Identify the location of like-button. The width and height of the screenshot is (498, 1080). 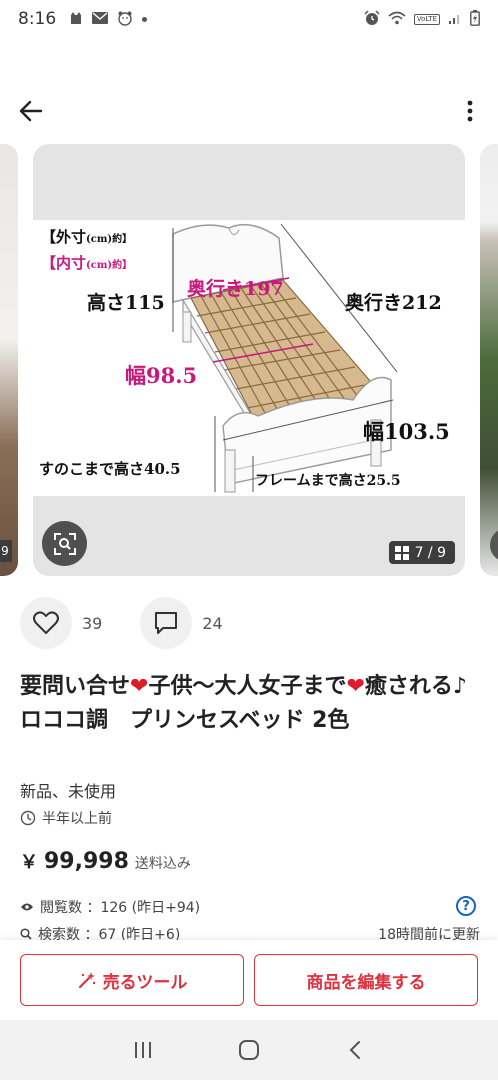
(46, 623).